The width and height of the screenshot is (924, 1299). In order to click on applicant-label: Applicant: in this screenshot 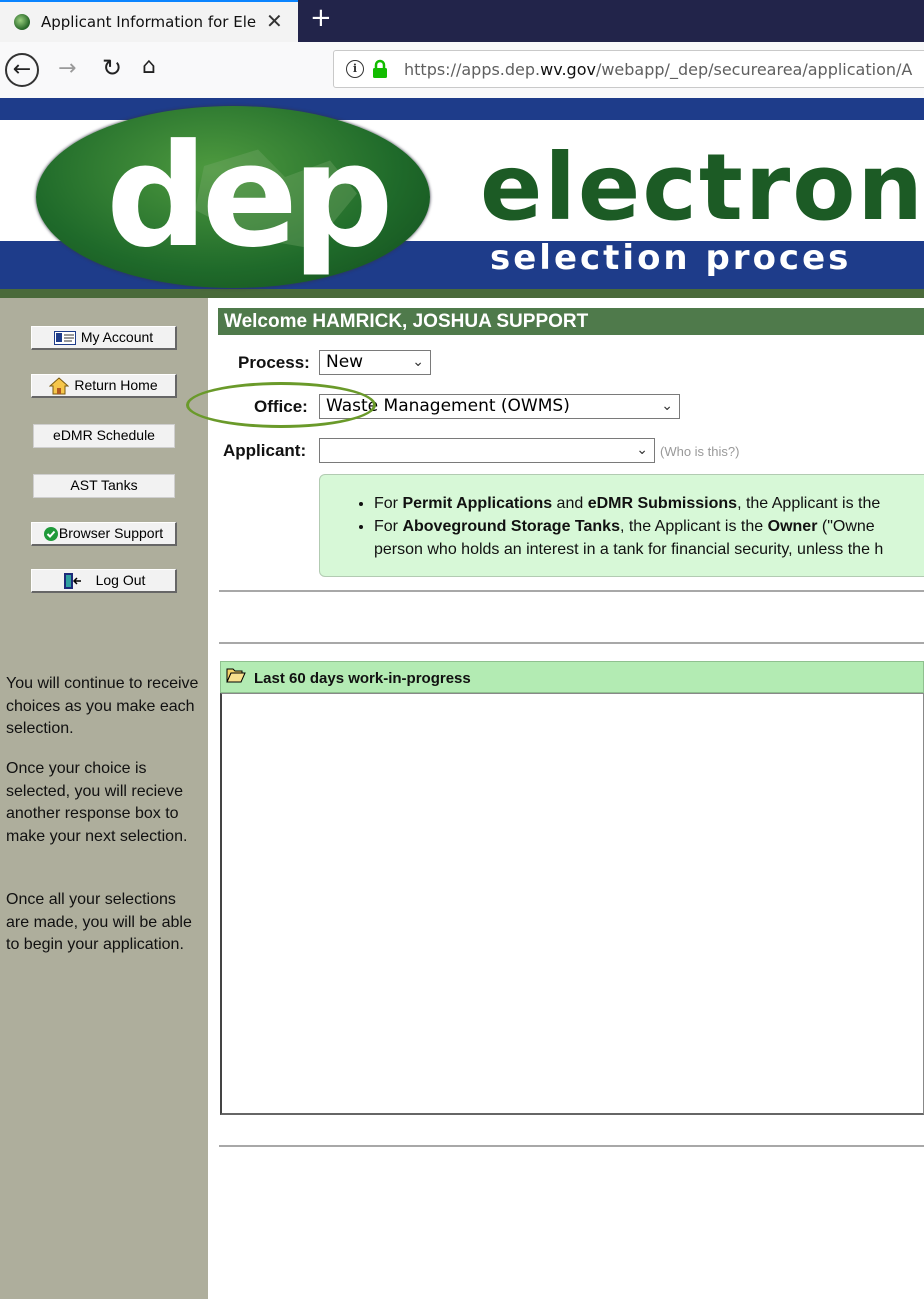, I will do `click(265, 450)`.